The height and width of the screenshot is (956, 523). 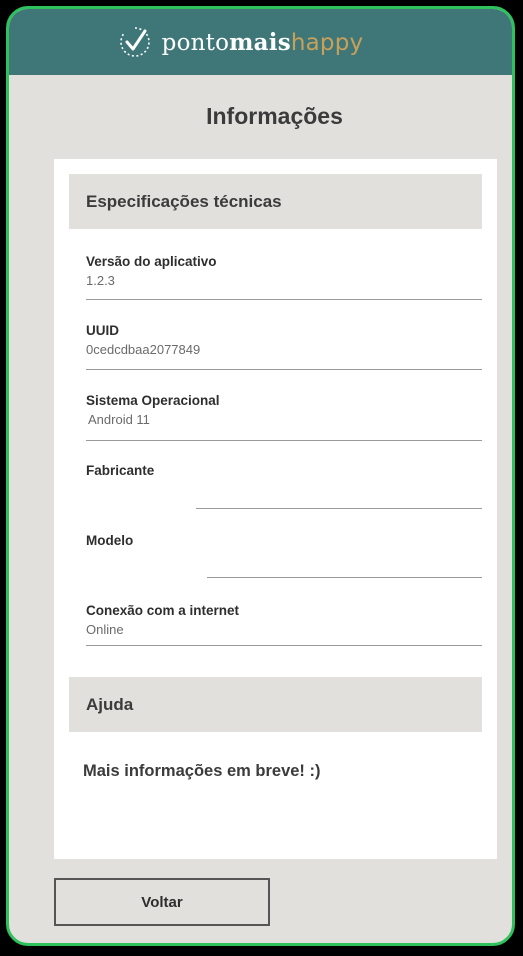 I want to click on brand-logo: pontomaishappy, so click(x=241, y=42).